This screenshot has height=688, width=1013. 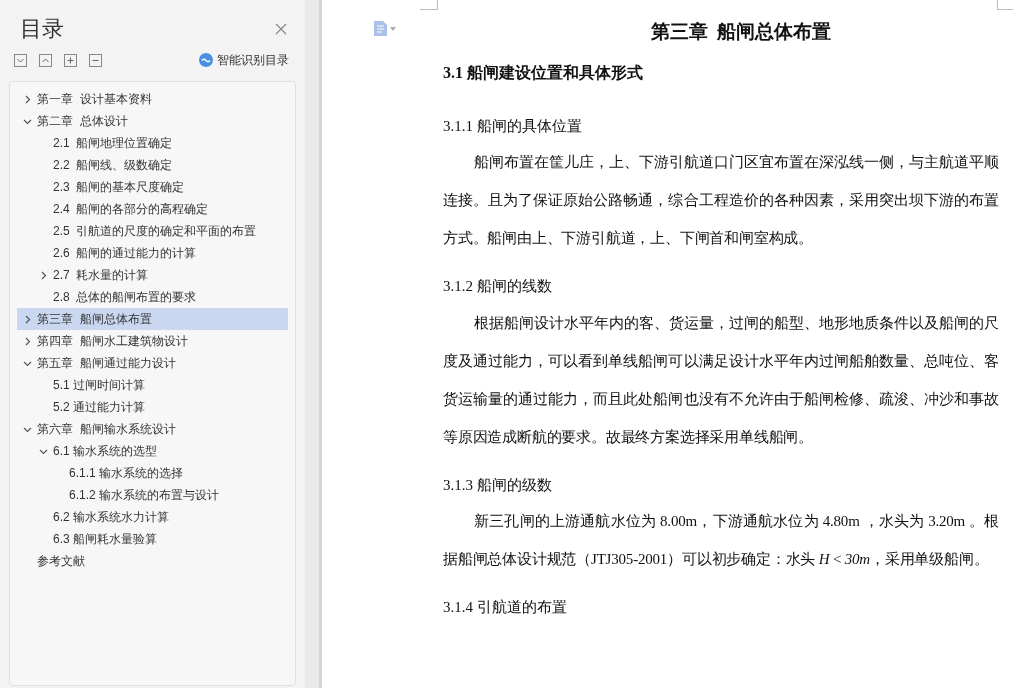 I want to click on toc-item: 6.1 输水系统的选型, so click(x=152, y=451).